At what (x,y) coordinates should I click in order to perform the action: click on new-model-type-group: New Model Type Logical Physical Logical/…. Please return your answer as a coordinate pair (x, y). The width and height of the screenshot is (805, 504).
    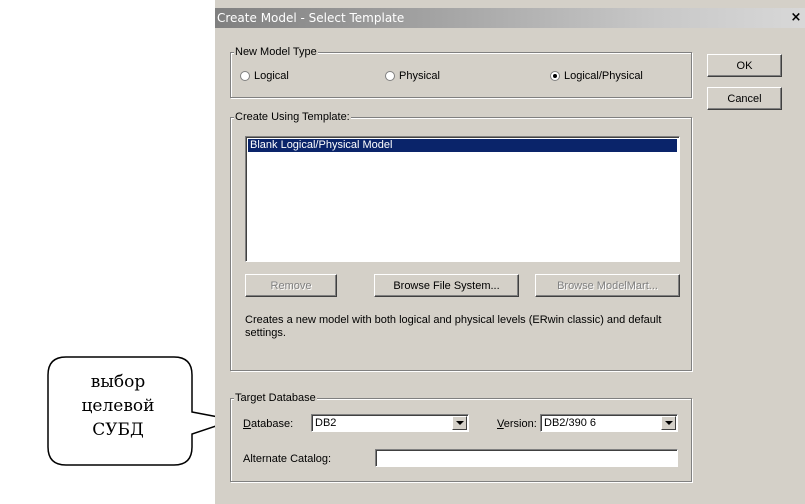
    Looking at the image, I should click on (461, 72).